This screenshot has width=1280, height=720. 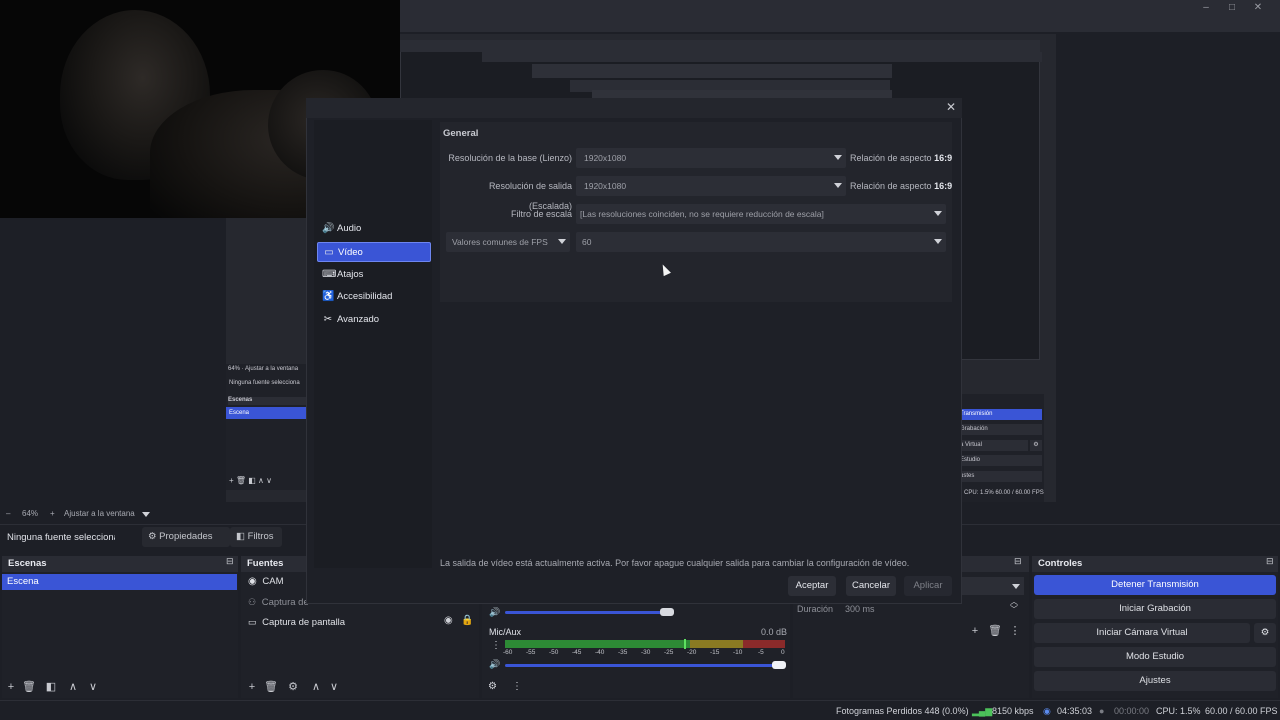 I want to click on move-scene-up-button: ∧, so click(x=73, y=687).